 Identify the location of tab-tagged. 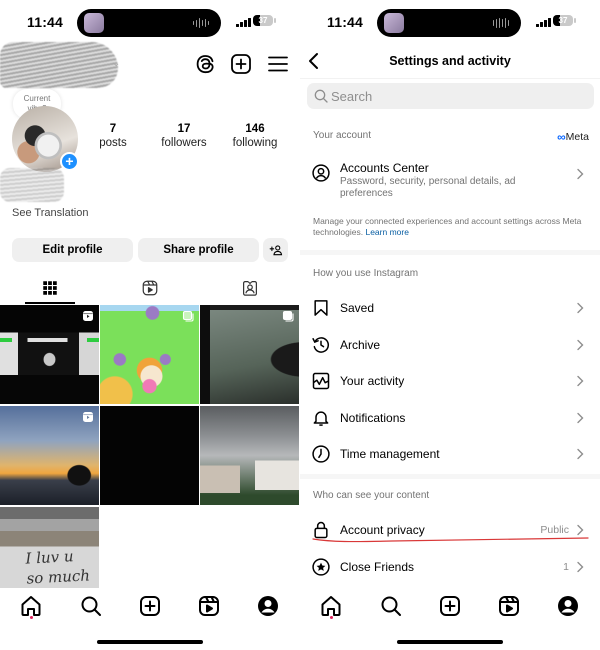
(250, 290).